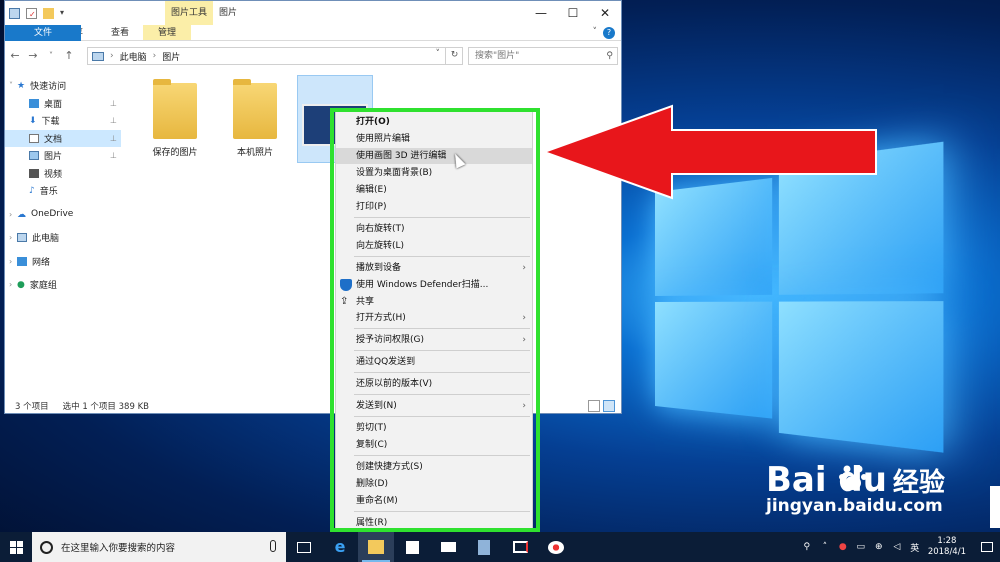  I want to click on download-icon: ⬇, so click(33, 120).